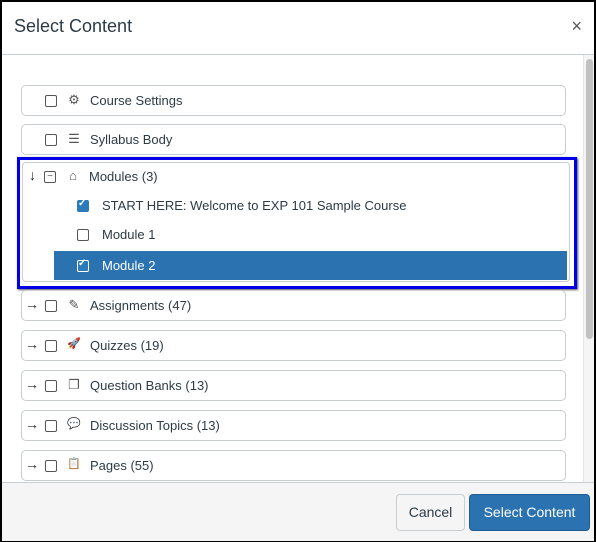  What do you see at coordinates (73, 26) in the screenshot?
I see `dialog-title: Select Content` at bounding box center [73, 26].